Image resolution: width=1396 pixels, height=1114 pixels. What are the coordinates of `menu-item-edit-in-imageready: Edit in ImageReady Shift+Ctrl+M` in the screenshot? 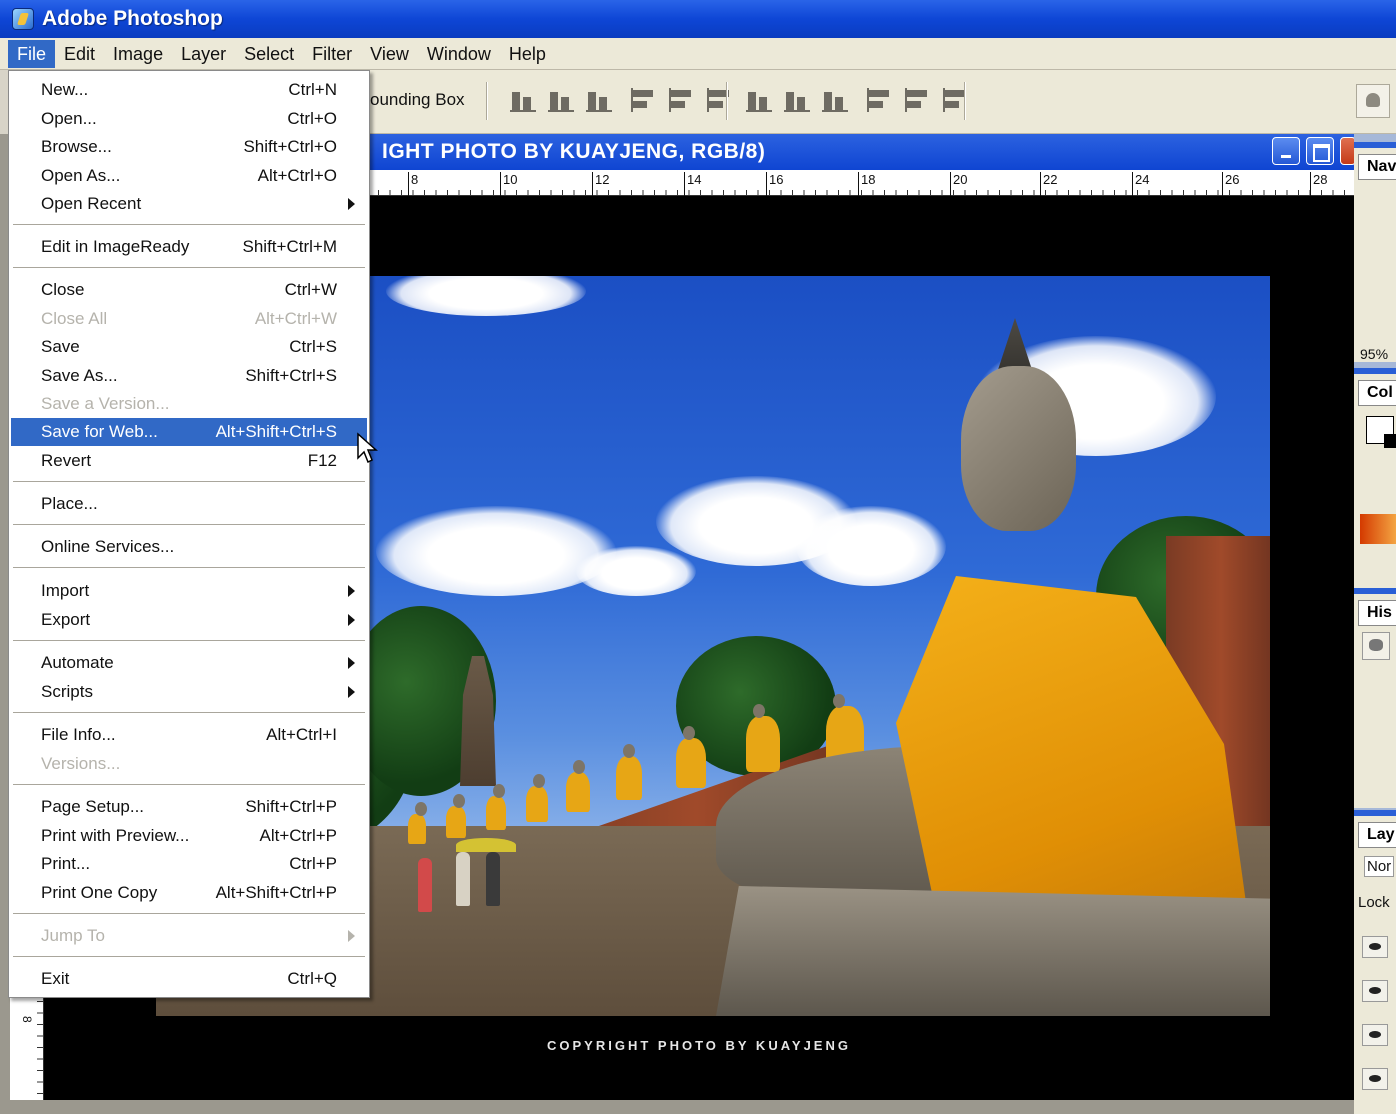 It's located at (189, 247).